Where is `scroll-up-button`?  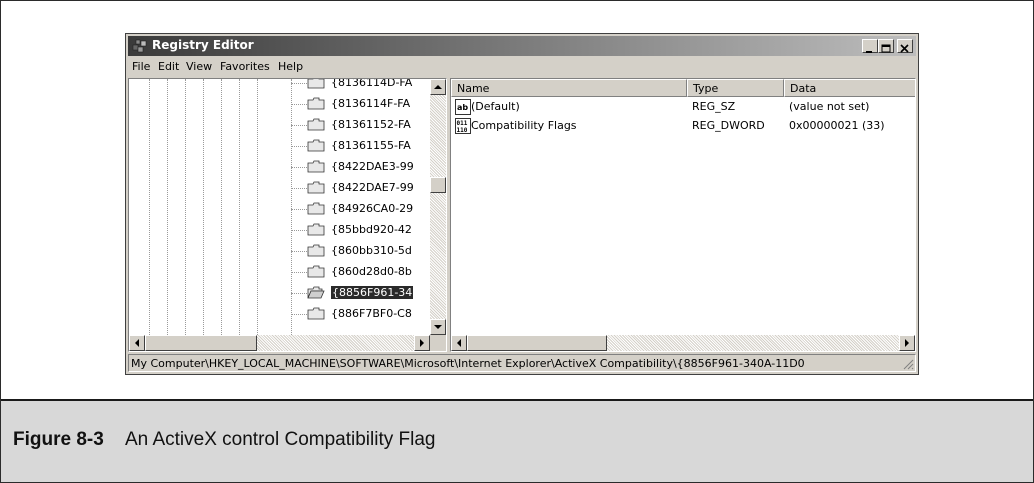
scroll-up-button is located at coordinates (438, 87).